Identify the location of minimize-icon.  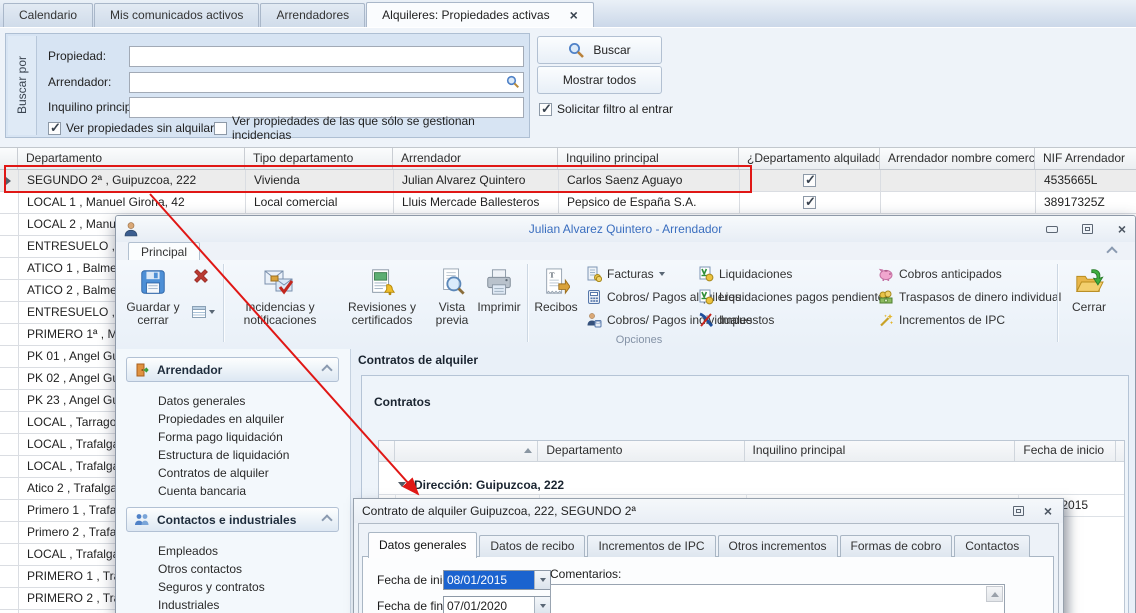
(1052, 229).